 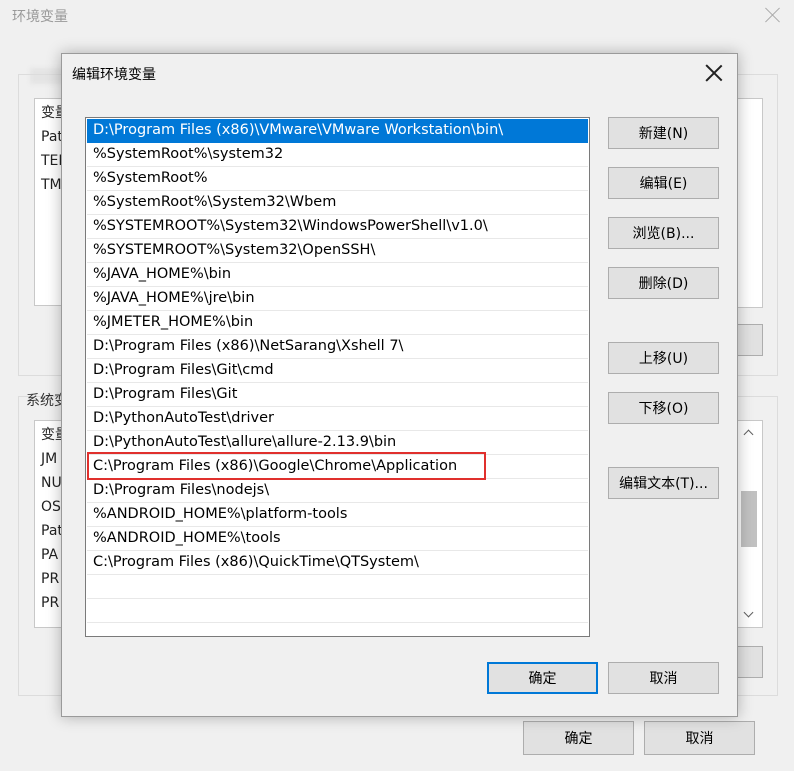 I want to click on path-list-item: %JMETER_HOME%\bin, so click(x=337, y=323).